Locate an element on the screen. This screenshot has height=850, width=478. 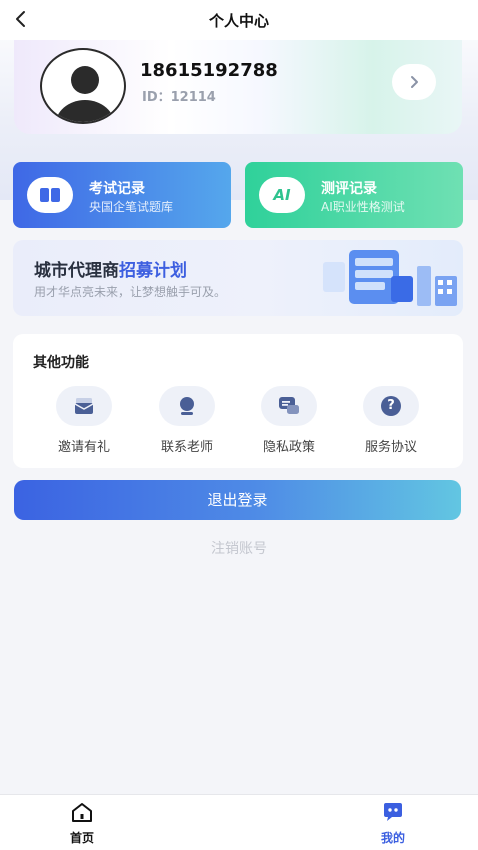
invite-gift-label: 邀请有礼 is located at coordinates (83, 447).